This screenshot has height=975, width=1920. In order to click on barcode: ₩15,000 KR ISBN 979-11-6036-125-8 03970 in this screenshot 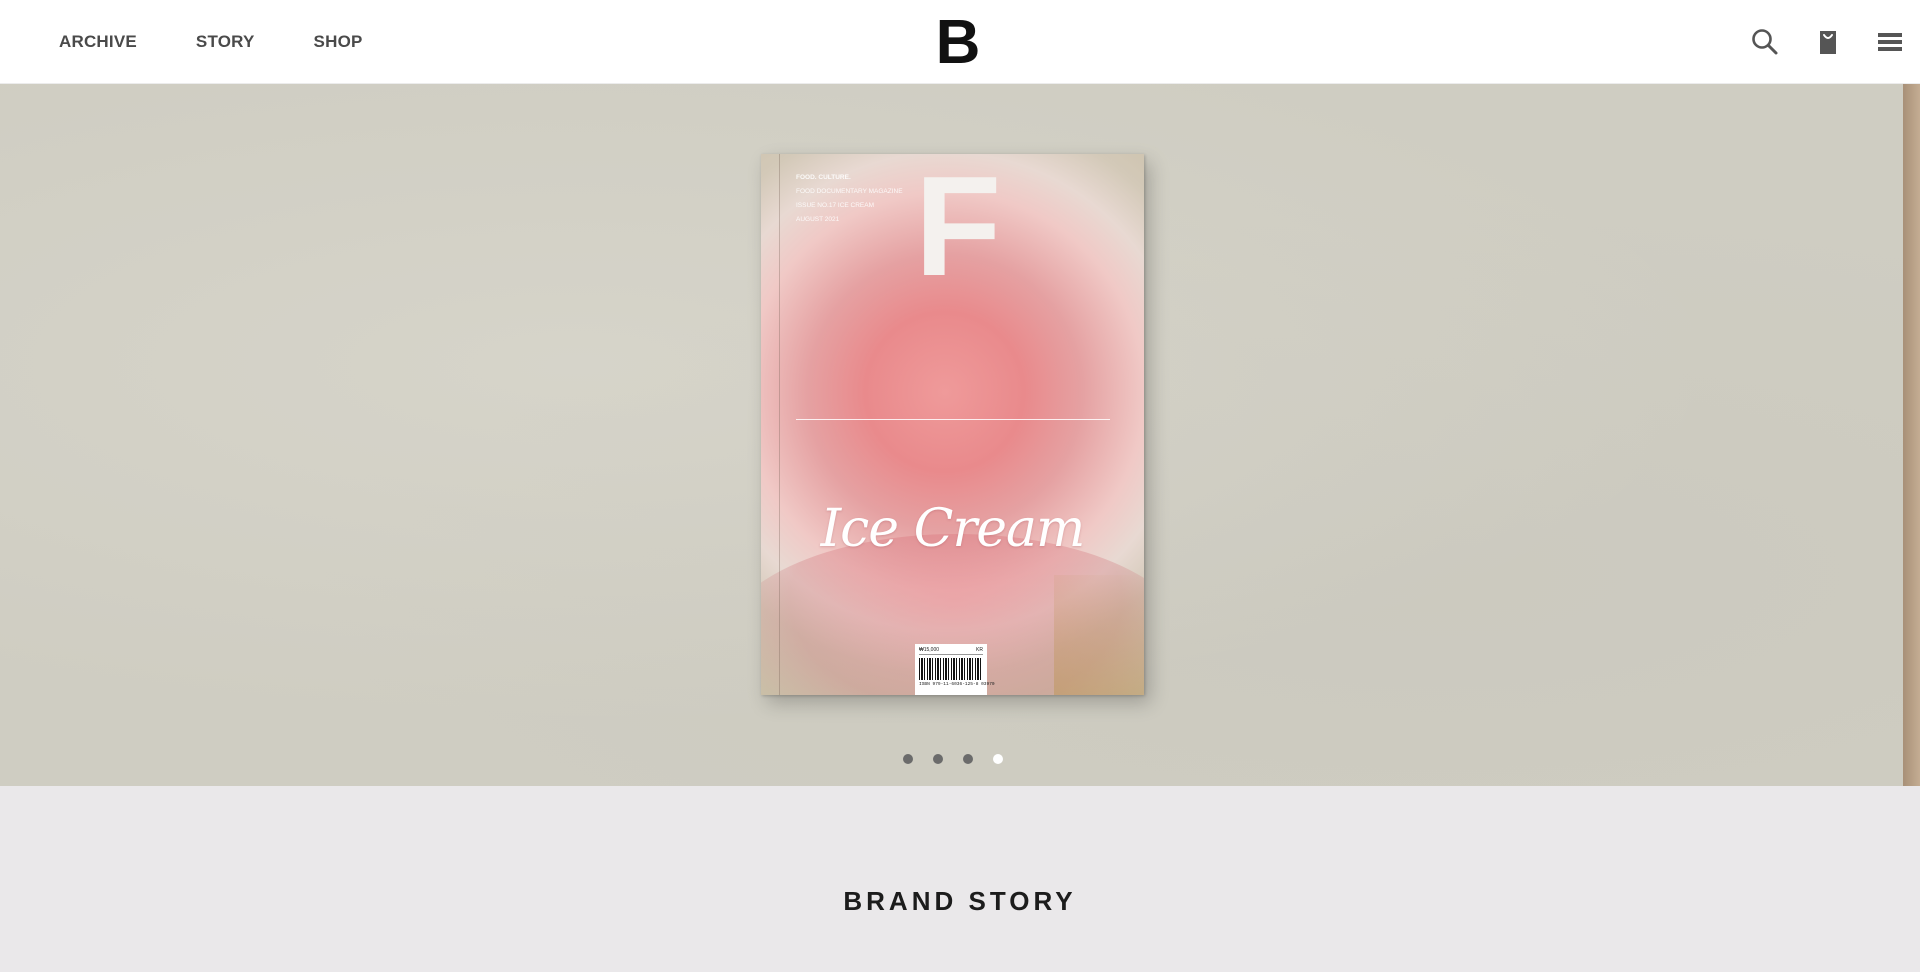, I will do `click(955, 669)`.